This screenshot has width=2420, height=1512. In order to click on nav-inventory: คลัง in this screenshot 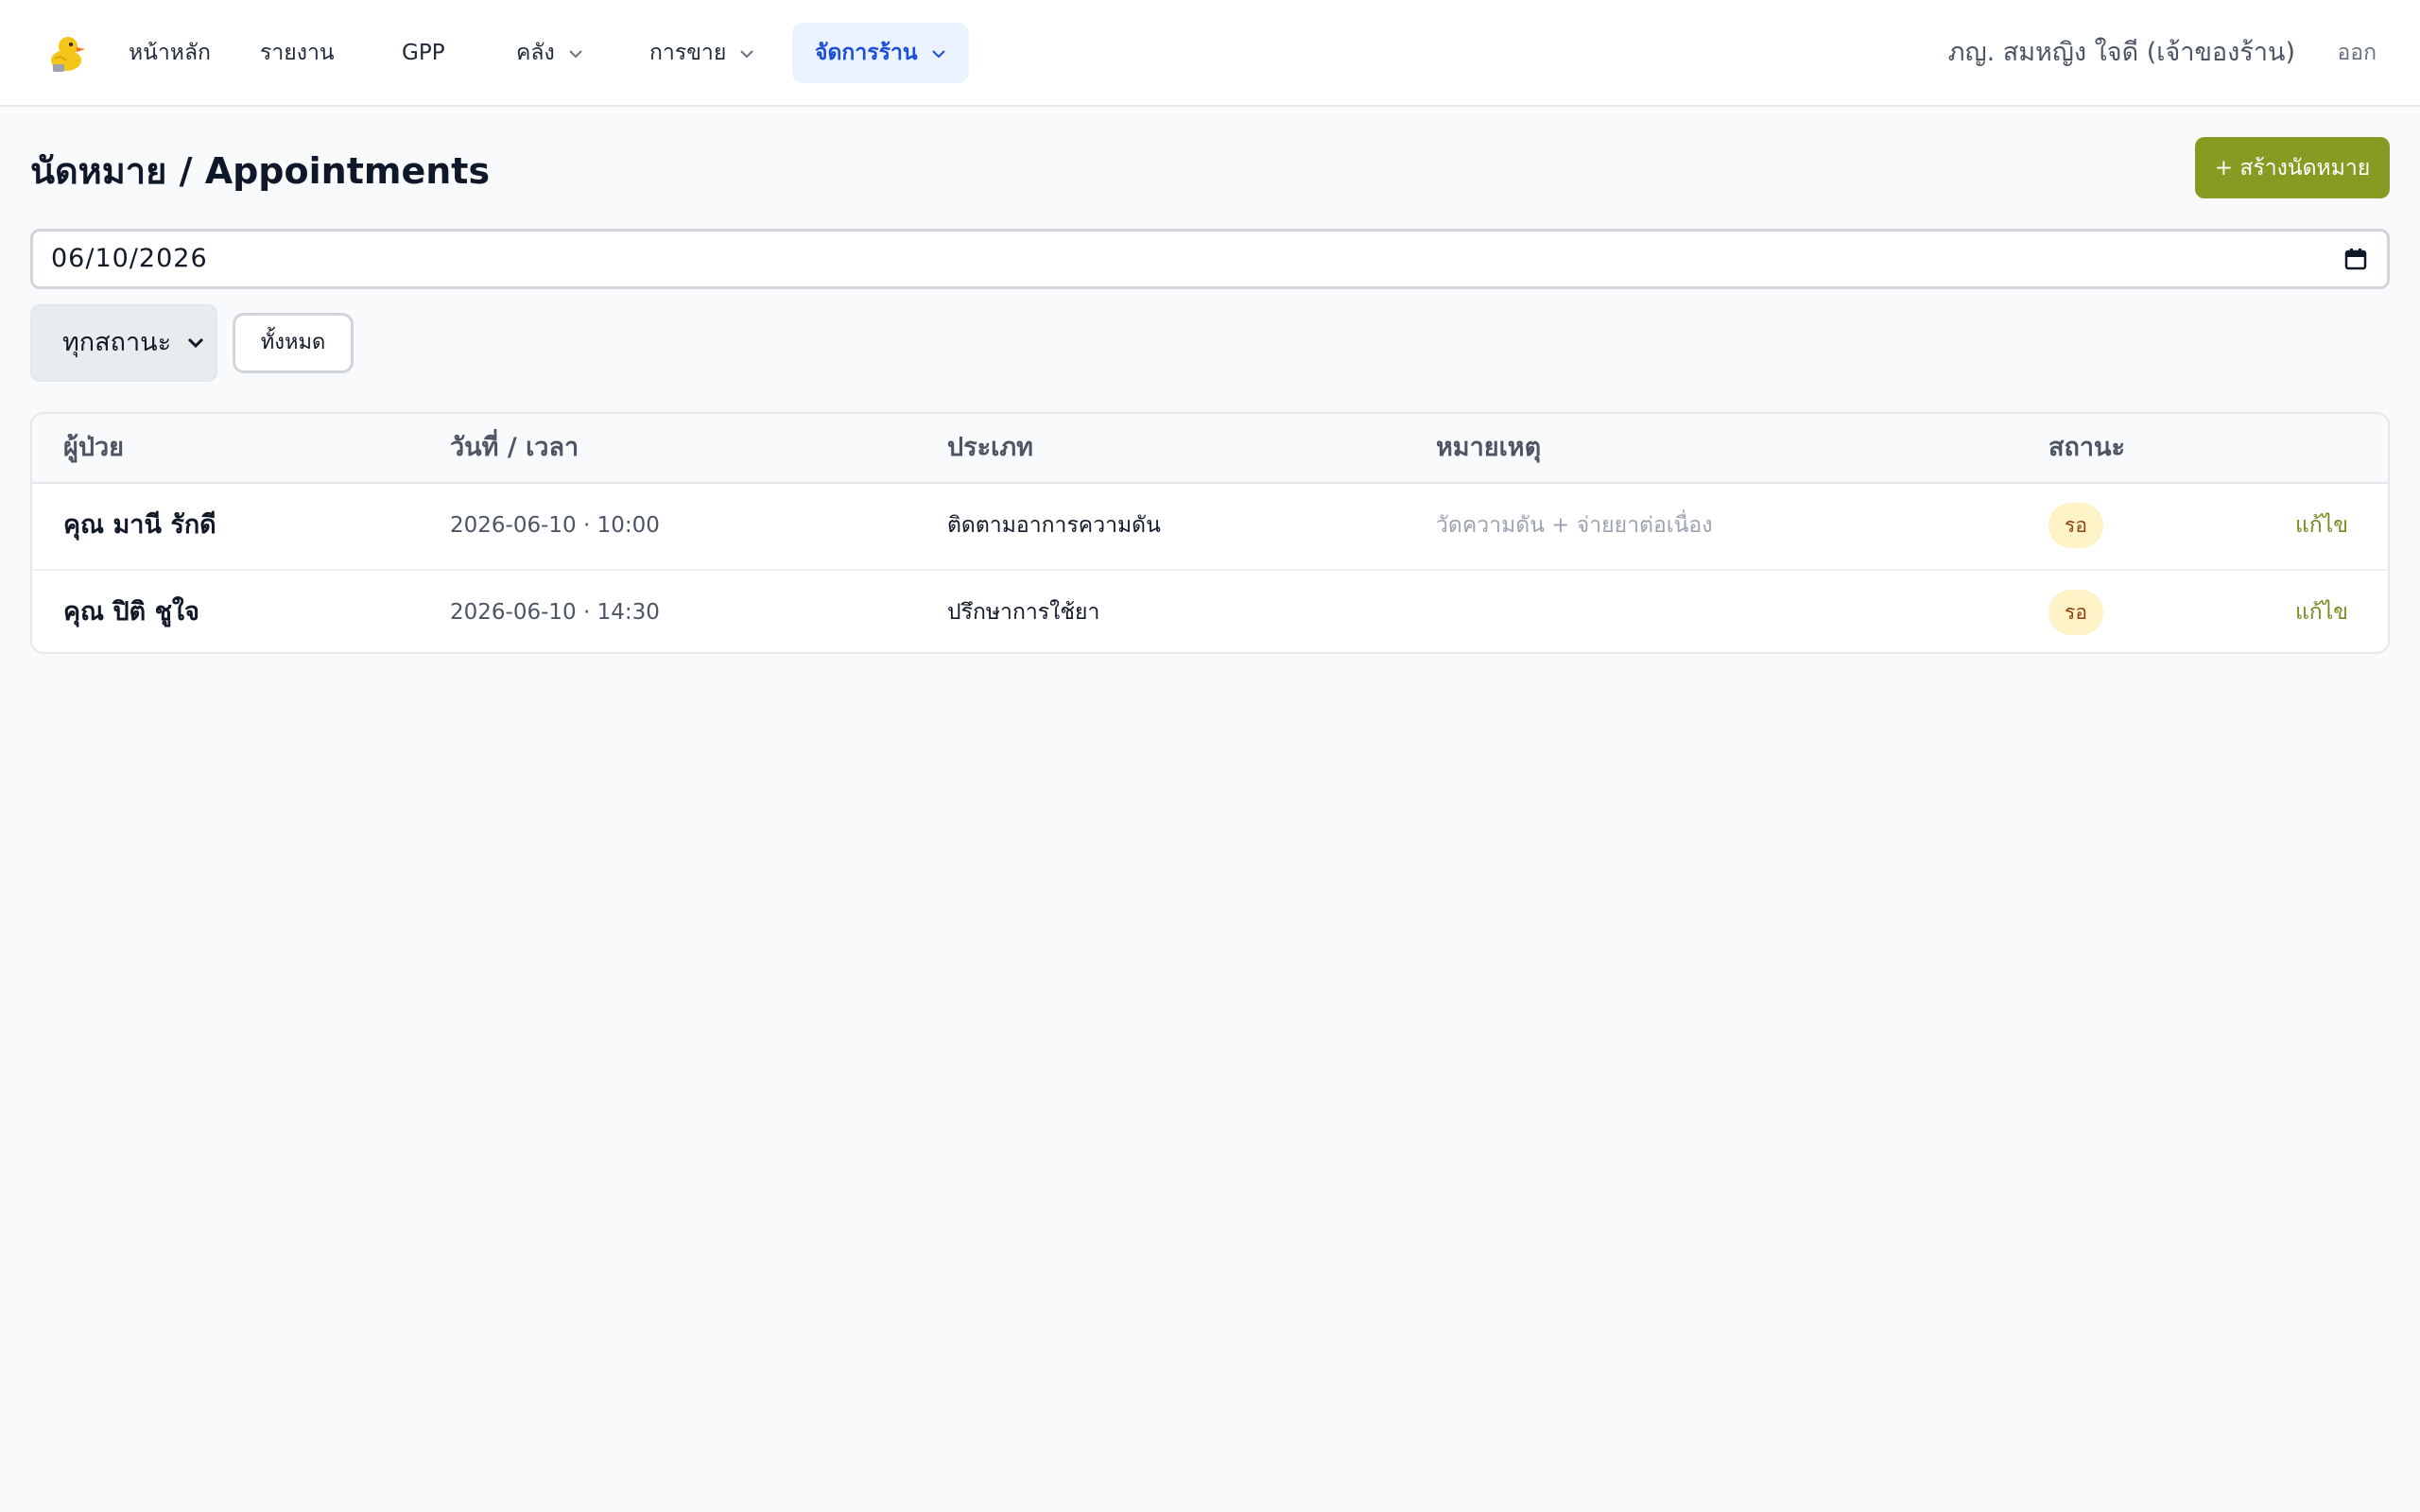, I will do `click(550, 53)`.